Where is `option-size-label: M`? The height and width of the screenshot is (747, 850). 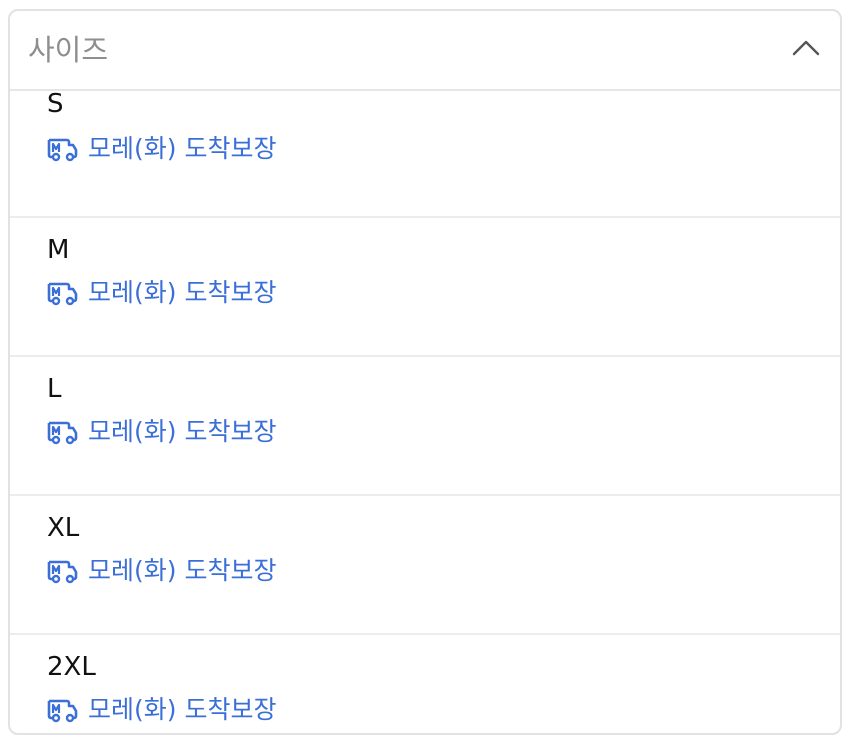
option-size-label: M is located at coordinates (58, 250).